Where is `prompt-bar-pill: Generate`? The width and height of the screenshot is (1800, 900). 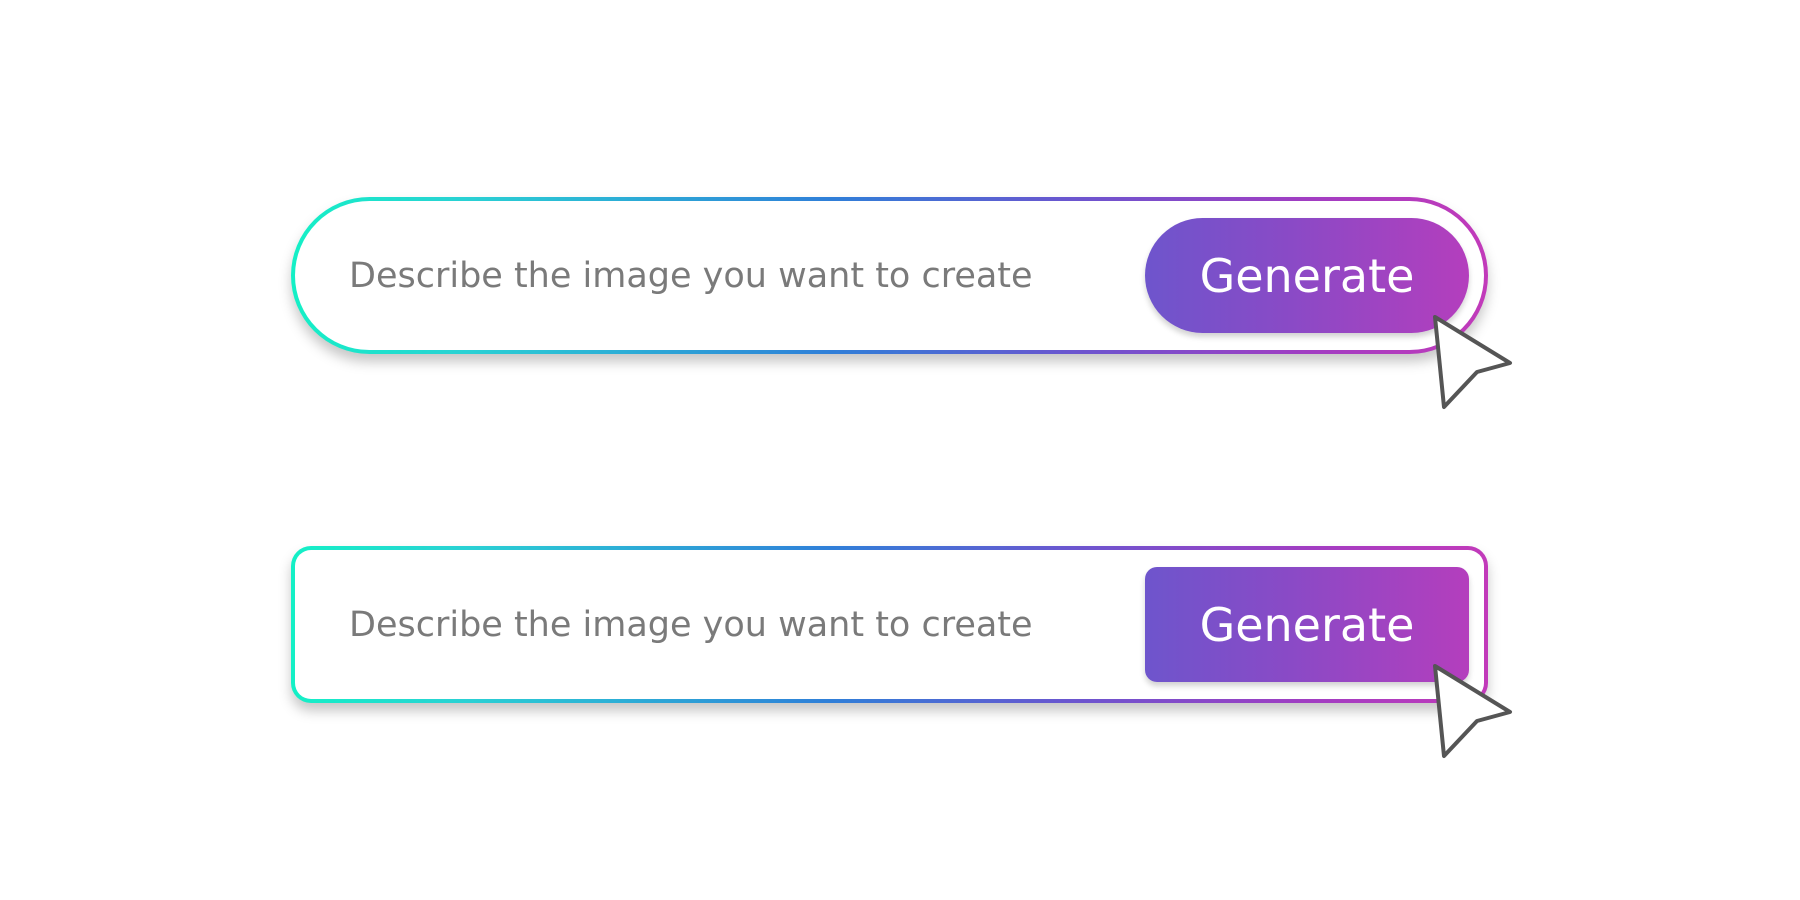
prompt-bar-pill: Generate is located at coordinates (889, 275).